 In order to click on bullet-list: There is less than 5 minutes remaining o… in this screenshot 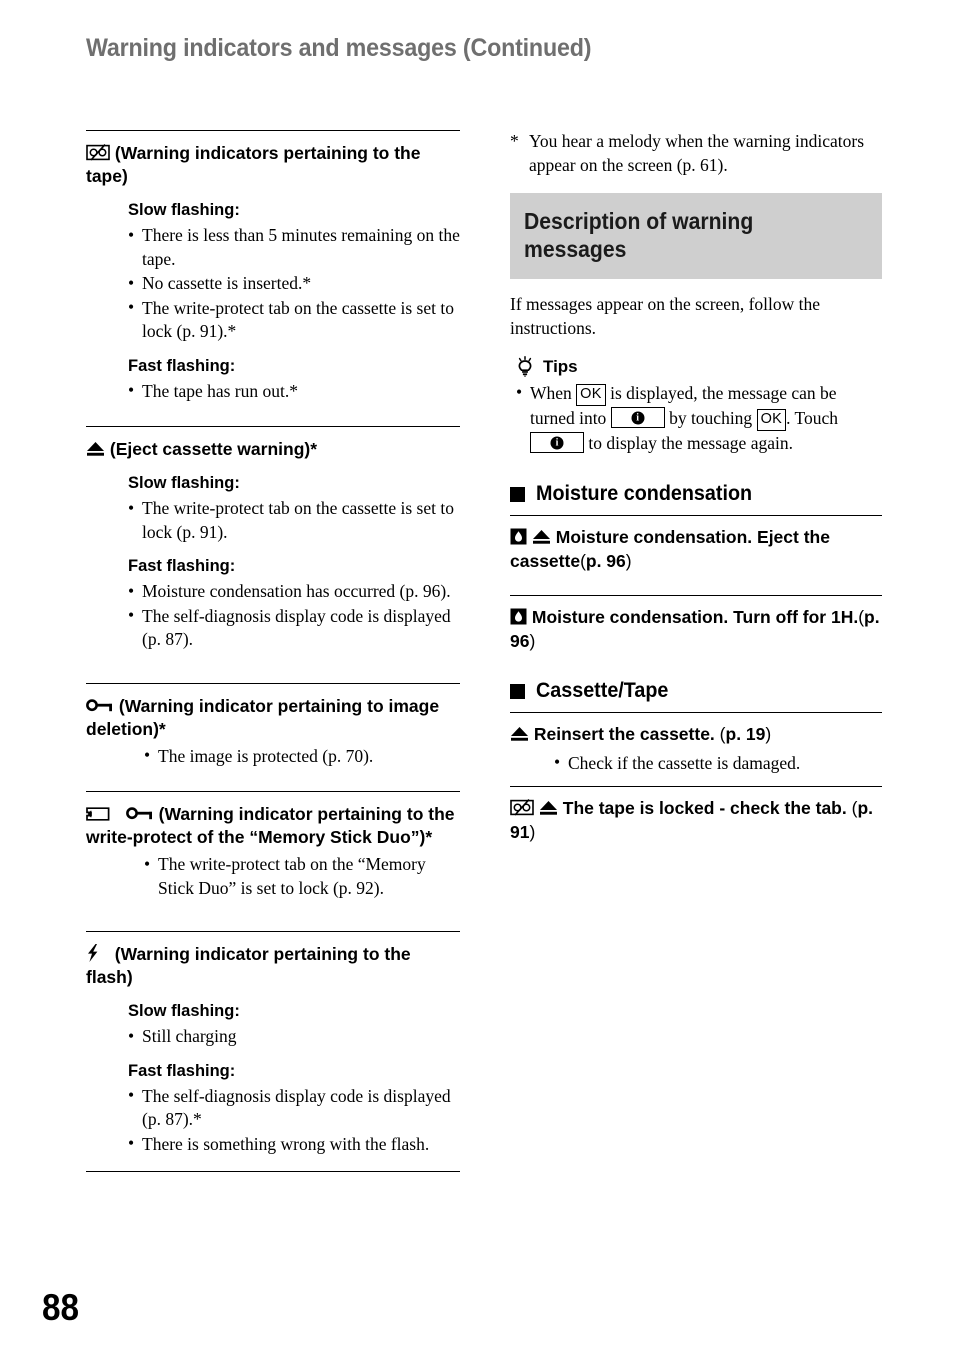, I will do `click(294, 284)`.